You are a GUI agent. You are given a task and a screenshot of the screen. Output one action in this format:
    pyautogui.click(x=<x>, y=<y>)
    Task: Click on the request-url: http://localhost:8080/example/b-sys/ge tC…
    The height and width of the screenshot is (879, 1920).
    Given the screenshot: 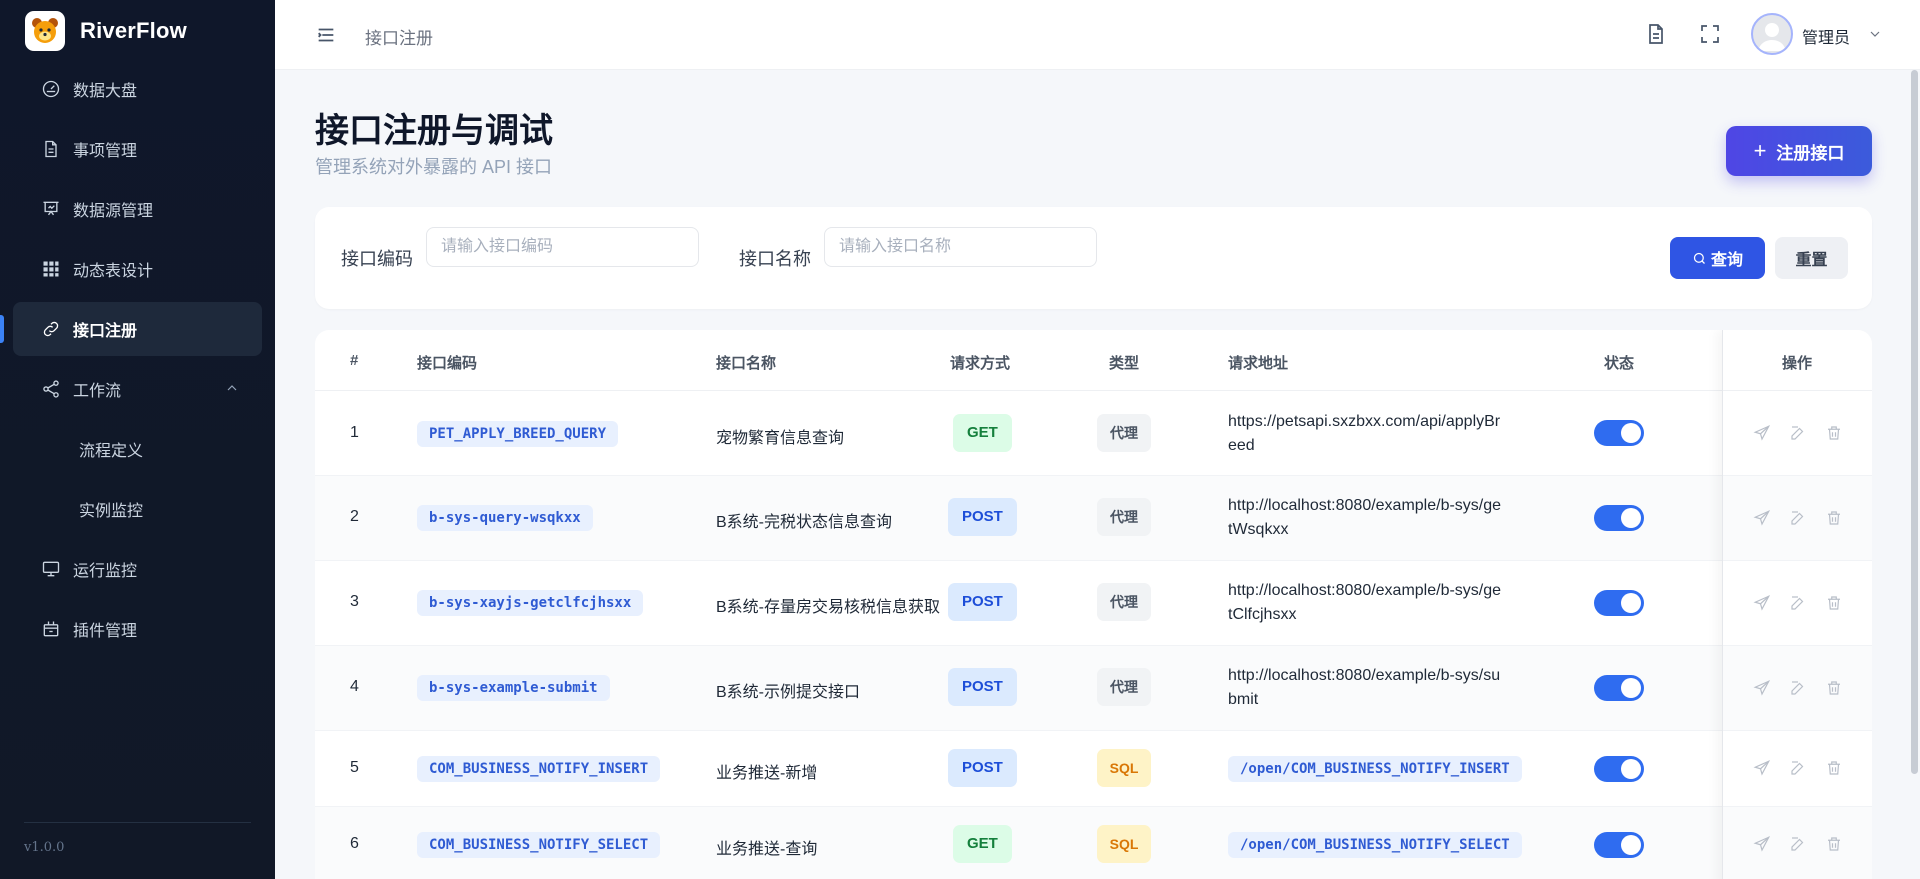 What is the action you would take?
    pyautogui.click(x=1378, y=603)
    